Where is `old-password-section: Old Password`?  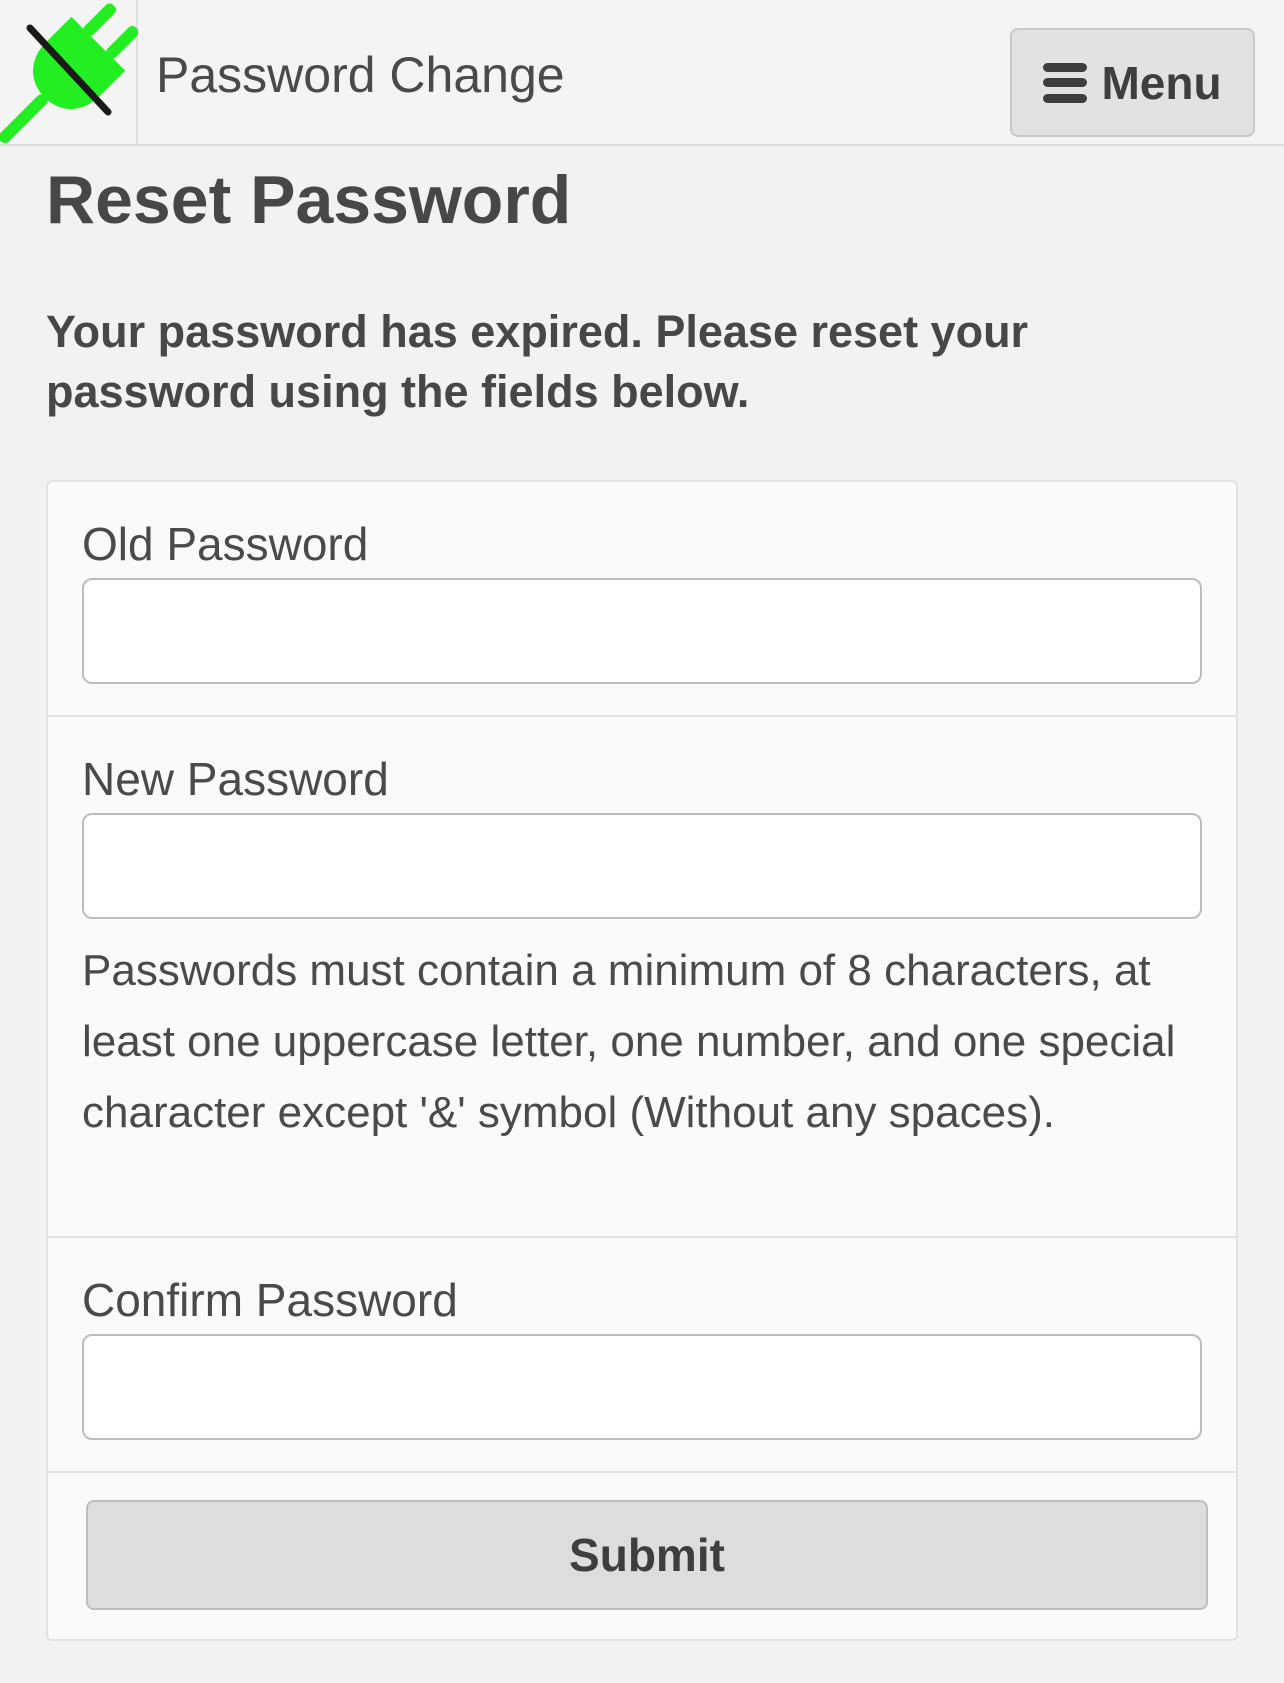
old-password-section: Old Password is located at coordinates (642, 599).